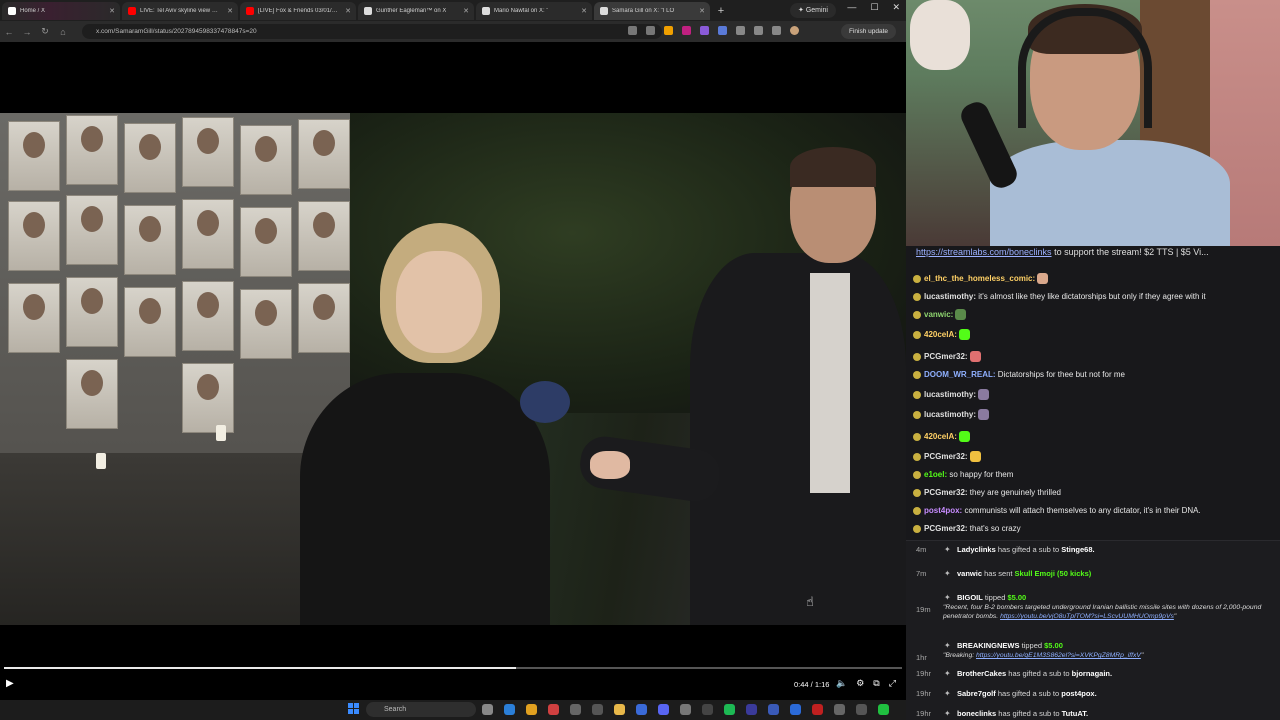 The image size is (1280, 720). Describe the element at coordinates (721, 11) in the screenshot. I see `new-tab-button: +` at that location.